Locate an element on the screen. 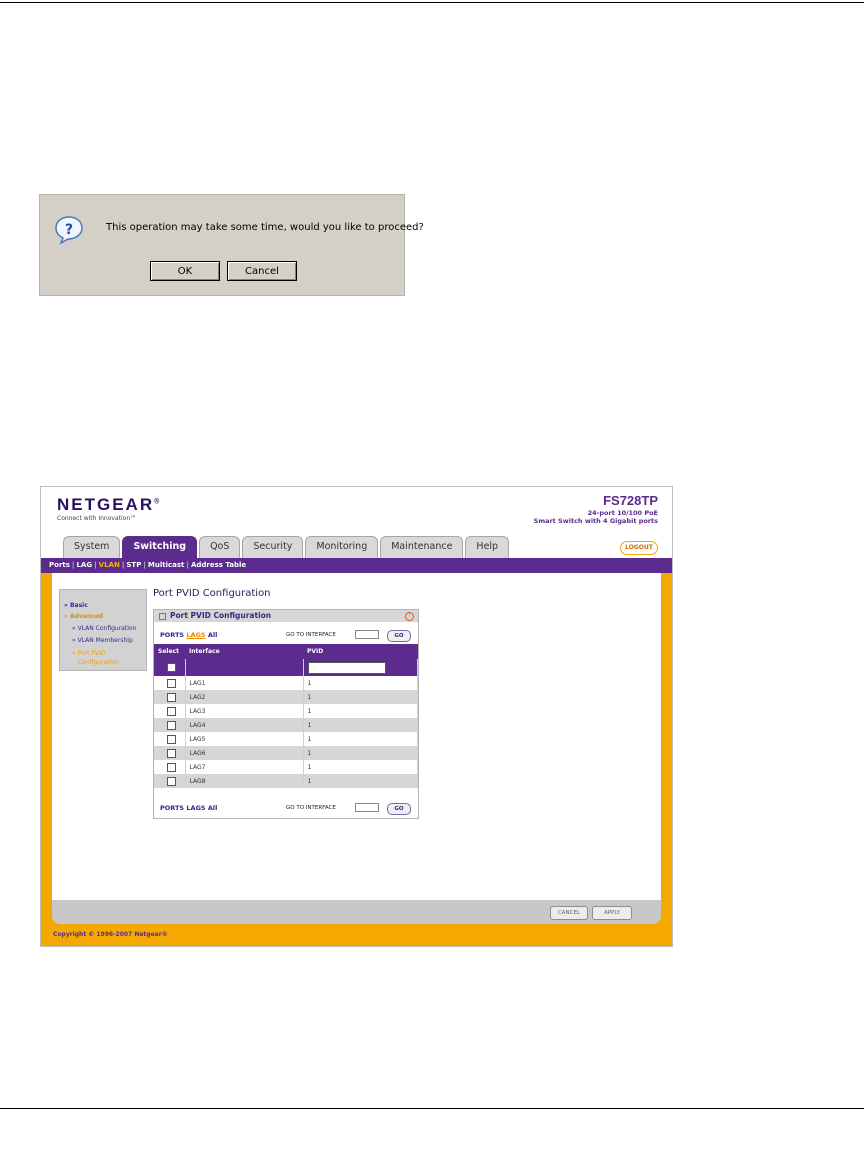 This screenshot has width=864, height=1170. tab-help: Help is located at coordinates (487, 547).